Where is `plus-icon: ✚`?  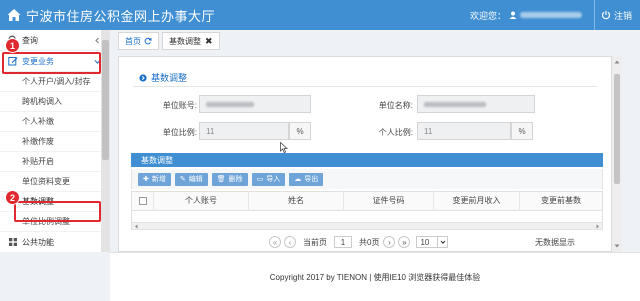
plus-icon: ✚ is located at coordinates (146, 179).